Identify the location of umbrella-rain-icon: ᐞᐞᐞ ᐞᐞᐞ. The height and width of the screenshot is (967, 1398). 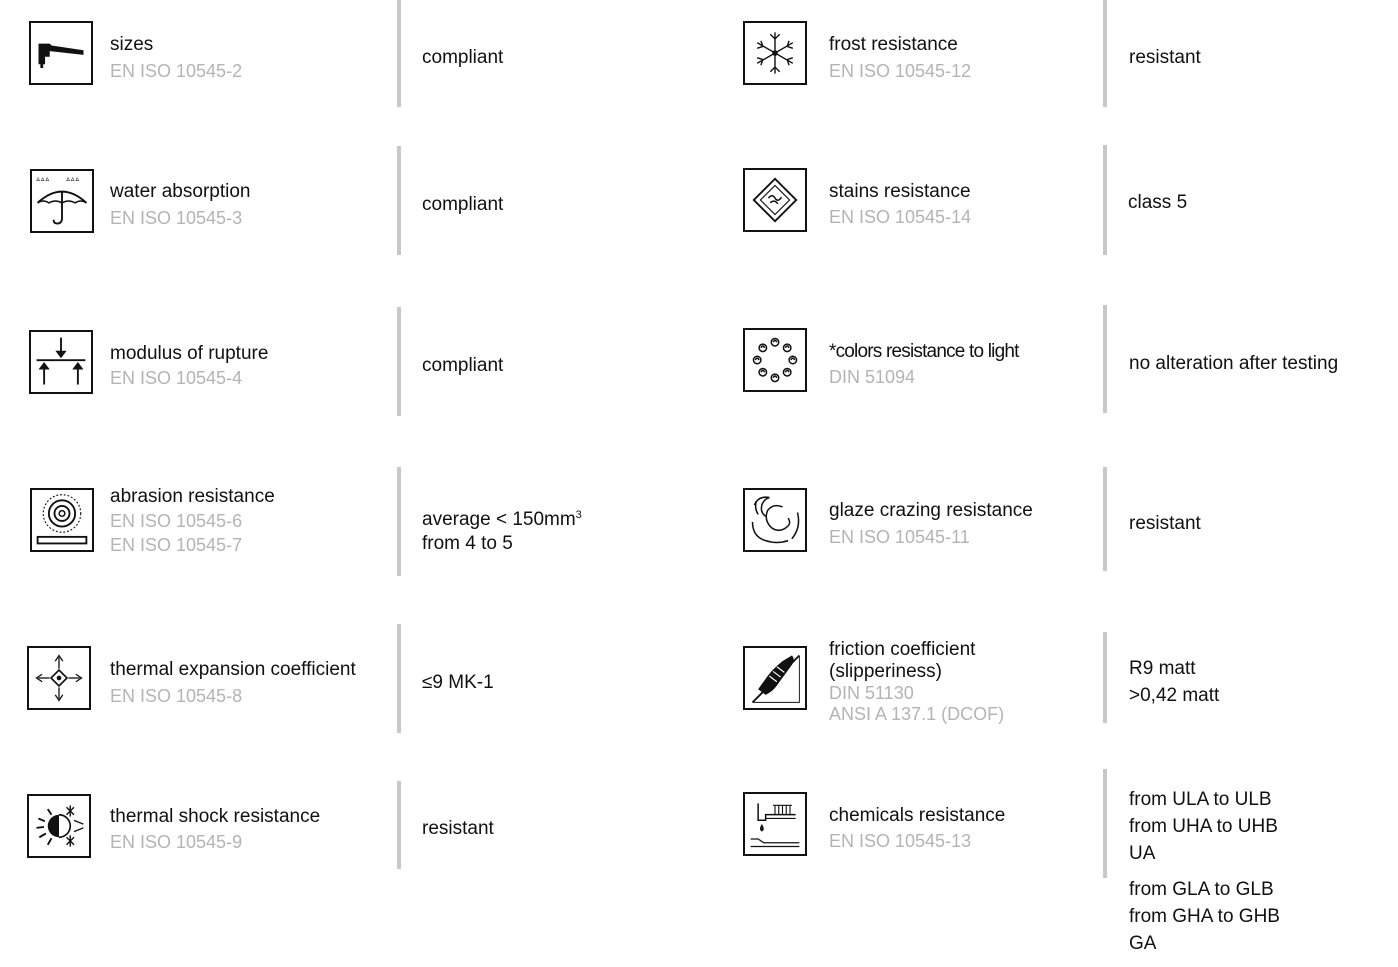
(62, 201).